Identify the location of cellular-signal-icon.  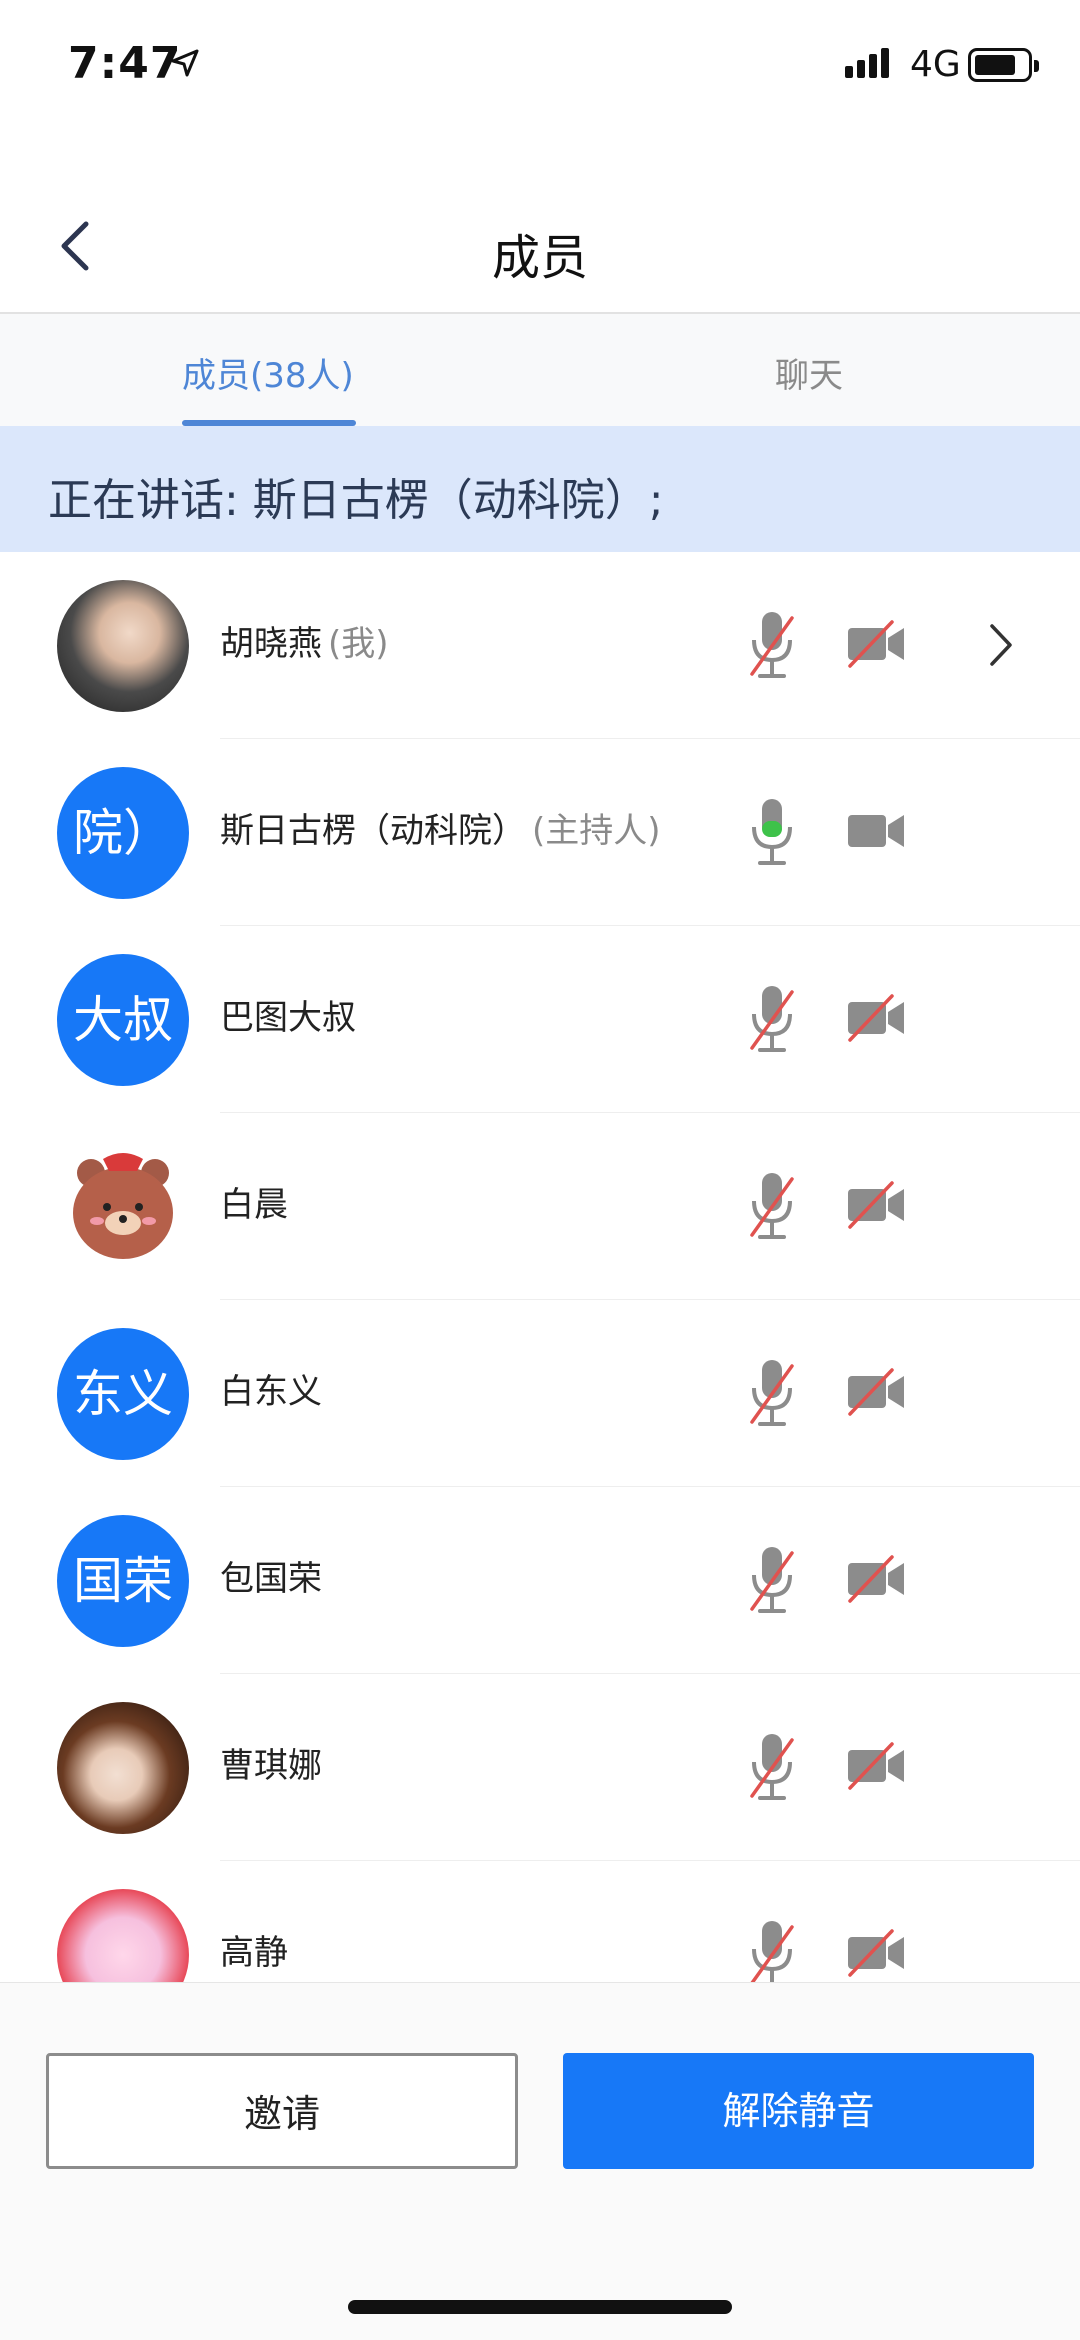
(869, 63).